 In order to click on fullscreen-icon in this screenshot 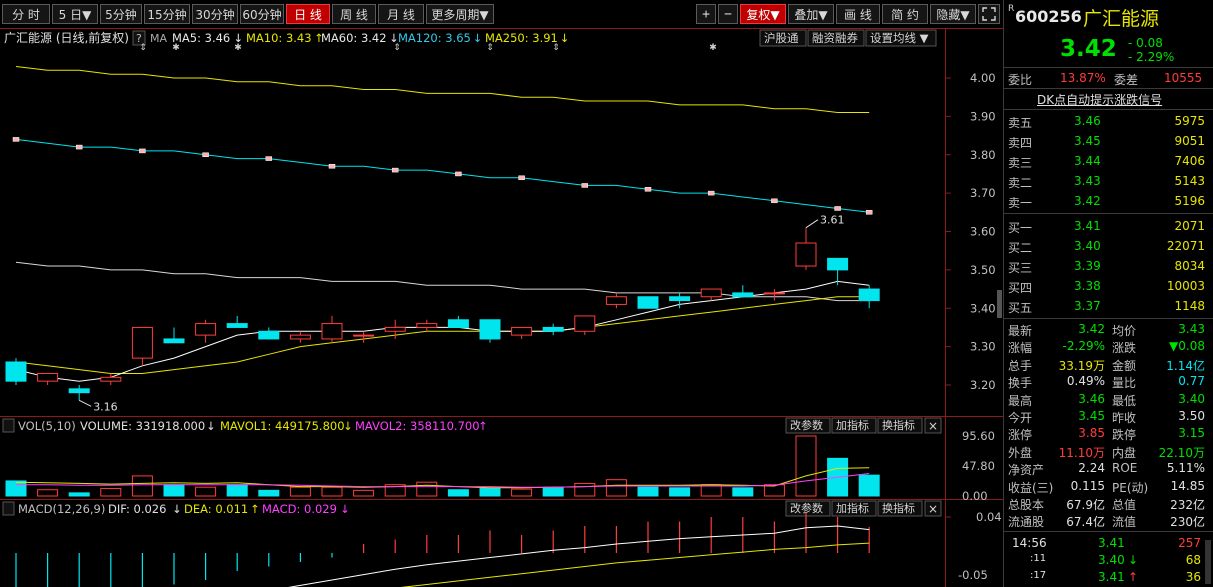, I will do `click(989, 14)`.